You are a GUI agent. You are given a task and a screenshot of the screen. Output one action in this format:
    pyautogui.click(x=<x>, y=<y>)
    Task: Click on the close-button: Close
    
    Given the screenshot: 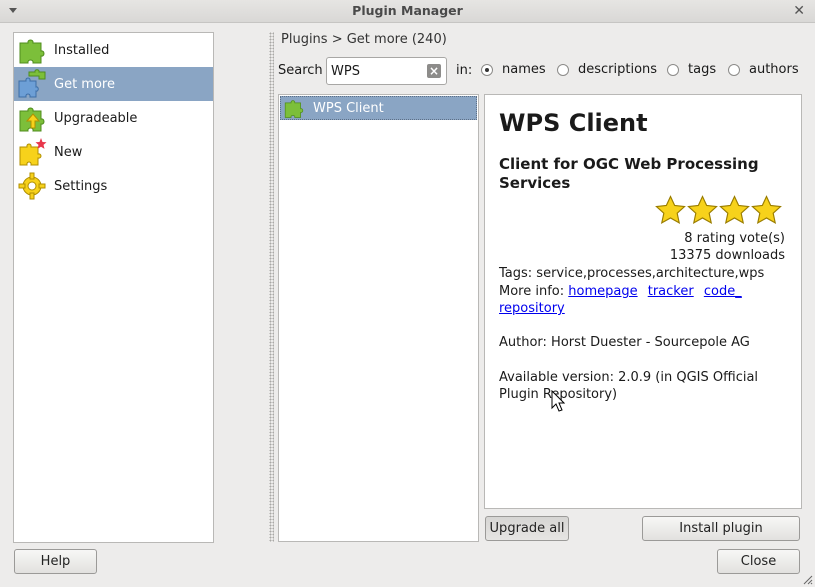 What is the action you would take?
    pyautogui.click(x=758, y=561)
    